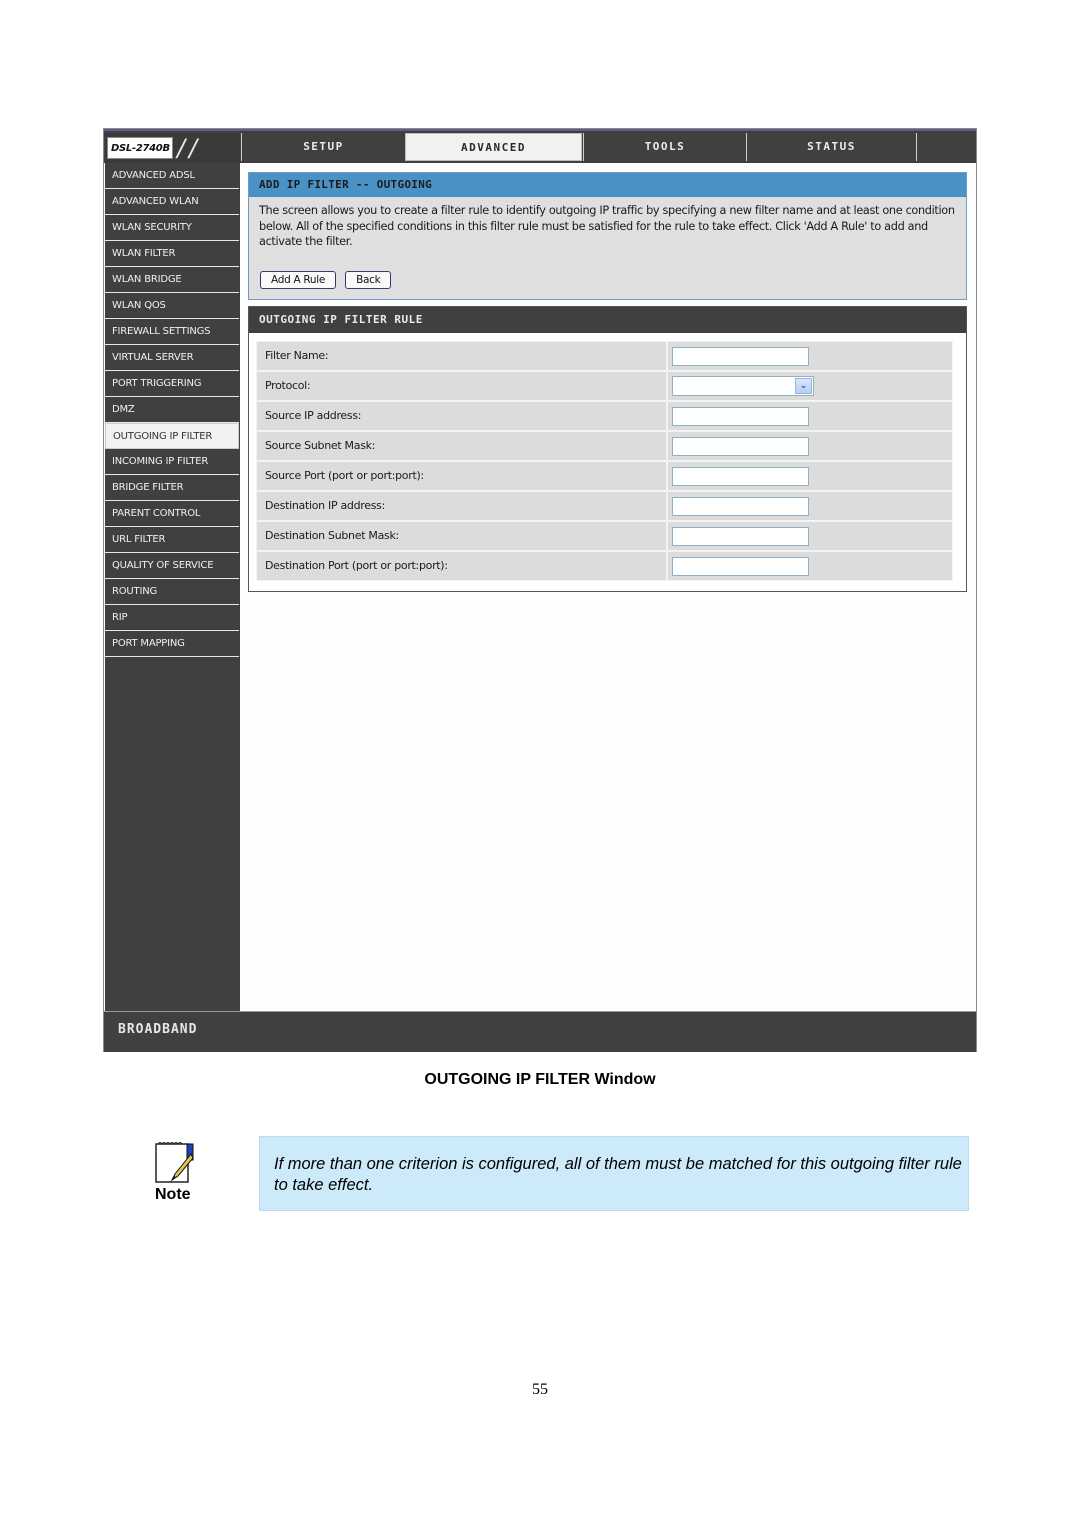  I want to click on form-row: Filter Name:, so click(604, 356).